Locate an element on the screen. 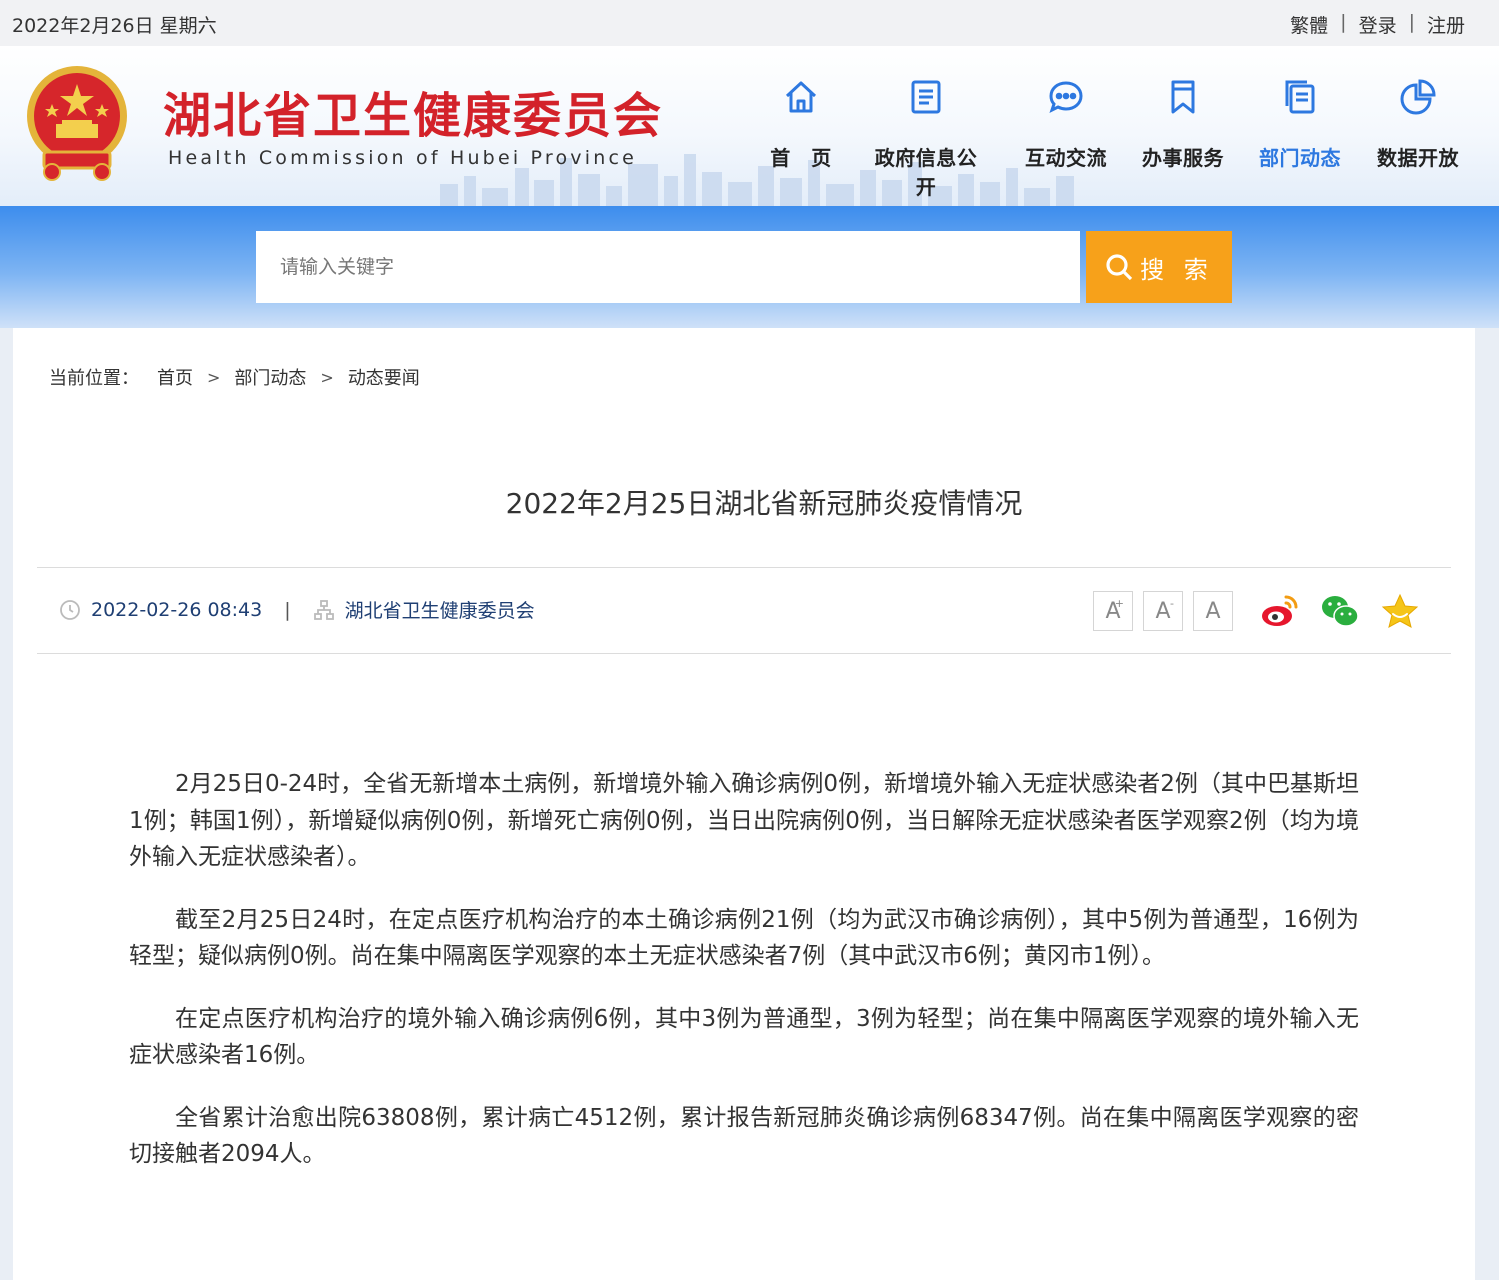 Image resolution: width=1499 pixels, height=1280 pixels. share-tools is located at coordinates (1340, 611).